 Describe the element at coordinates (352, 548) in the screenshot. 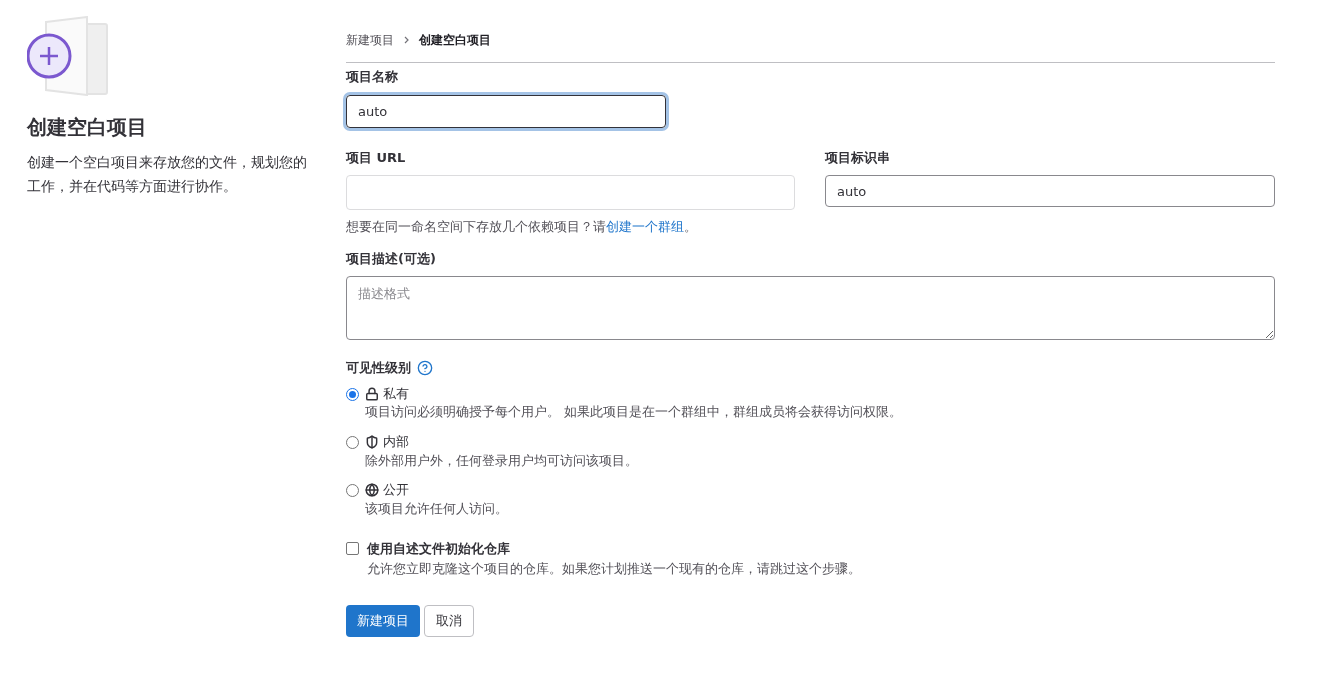

I see `checkbox` at that location.